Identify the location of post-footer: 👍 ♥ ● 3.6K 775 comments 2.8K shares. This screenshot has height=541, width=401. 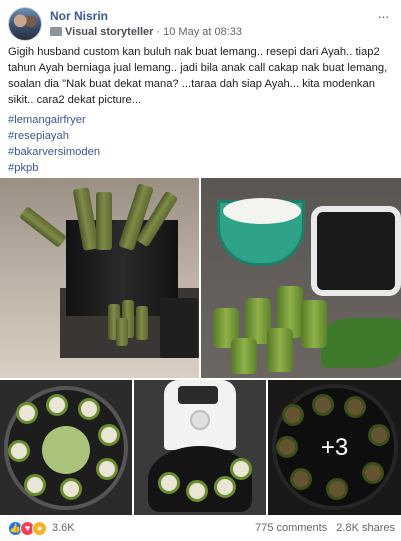
(200, 528).